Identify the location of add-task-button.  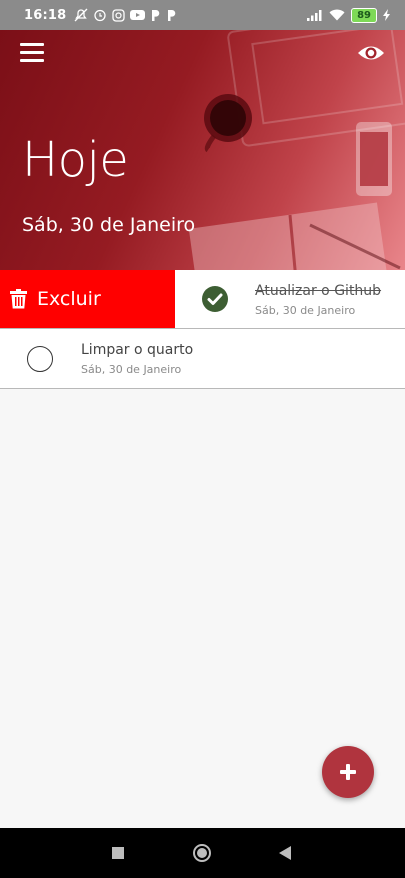
(348, 772).